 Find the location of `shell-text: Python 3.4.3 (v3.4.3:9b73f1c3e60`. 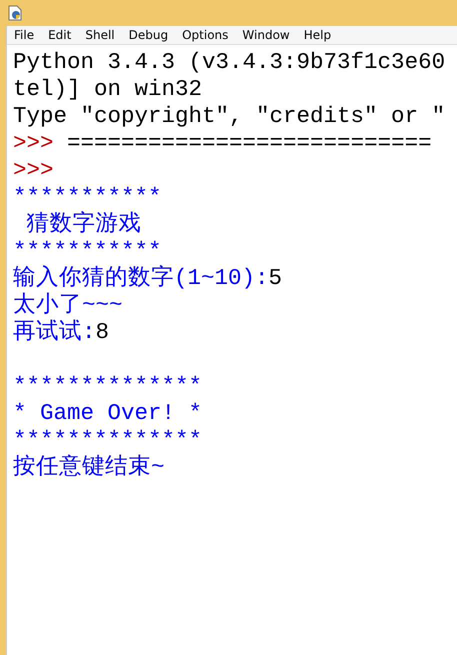

shell-text: Python 3.4.3 (v3.4.3:9b73f1c3e60 is located at coordinates (229, 62).